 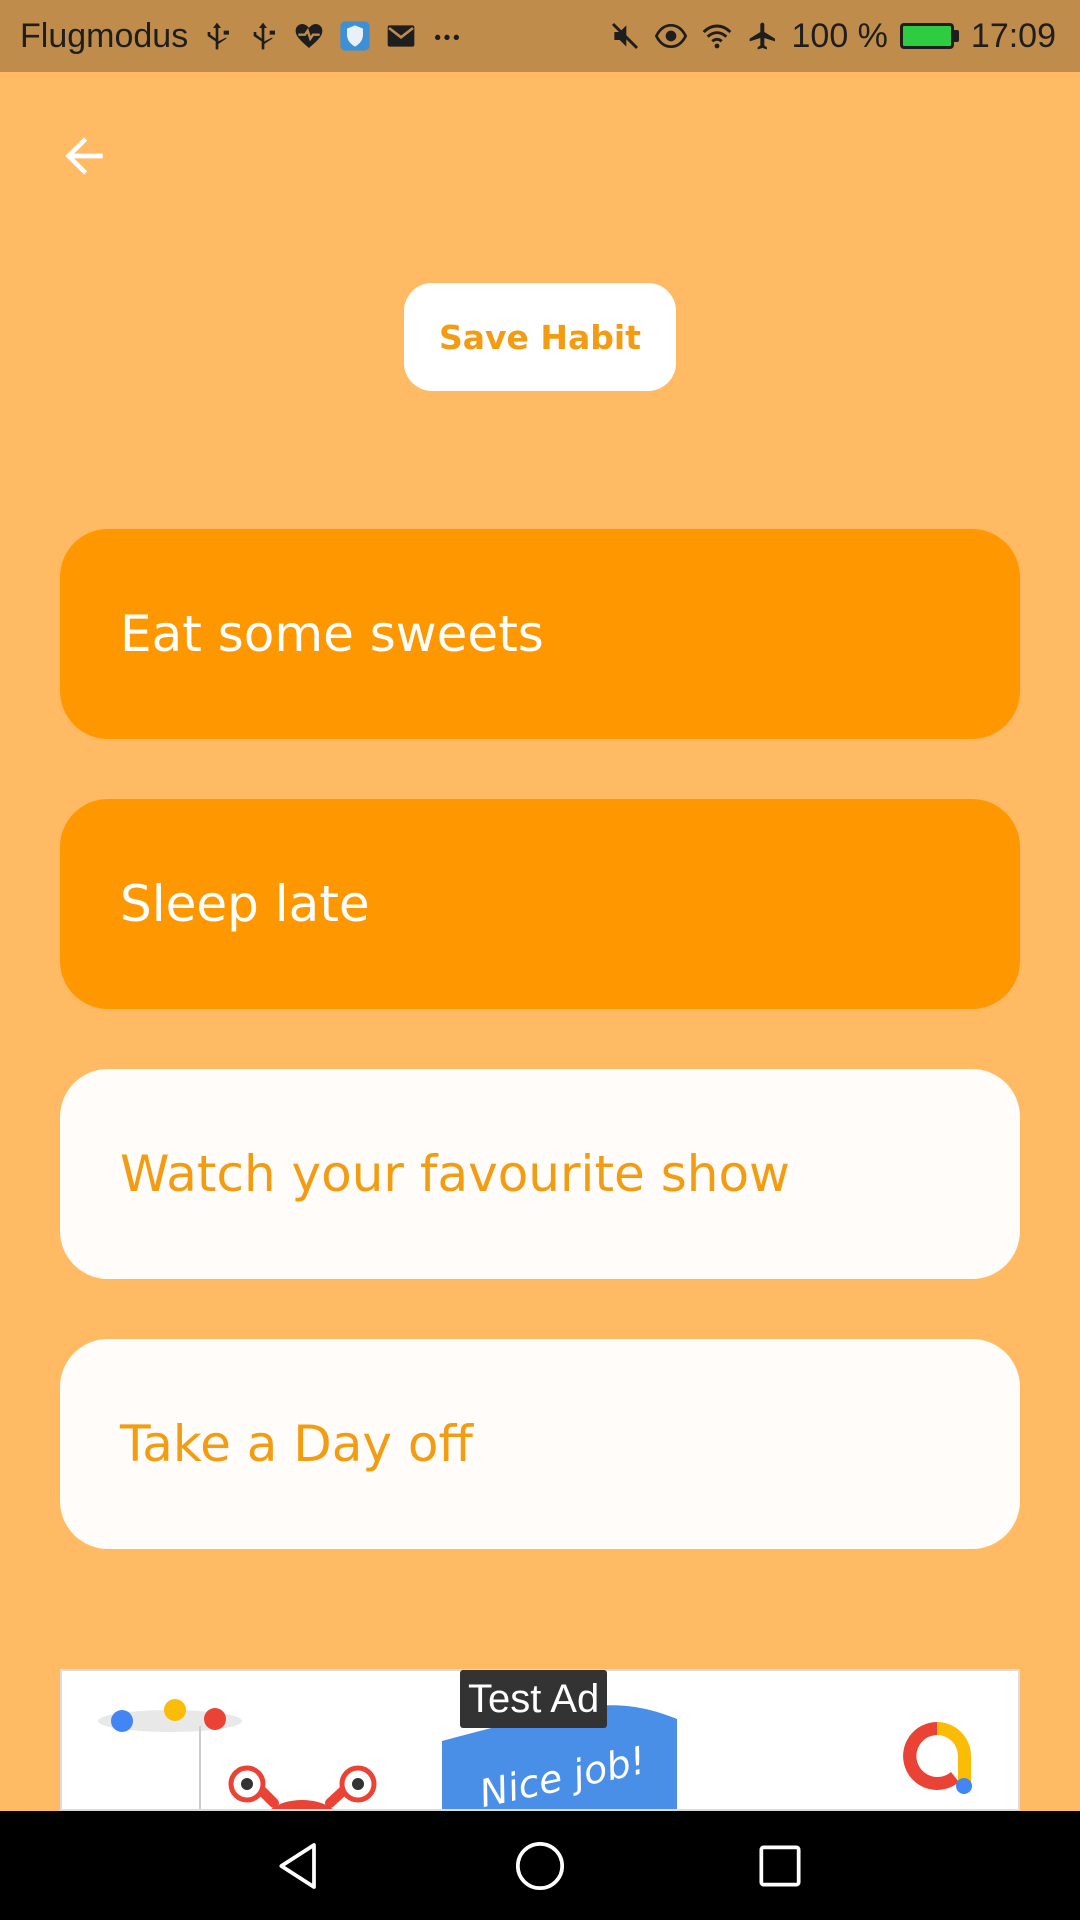 I want to click on mute-icon, so click(x=625, y=36).